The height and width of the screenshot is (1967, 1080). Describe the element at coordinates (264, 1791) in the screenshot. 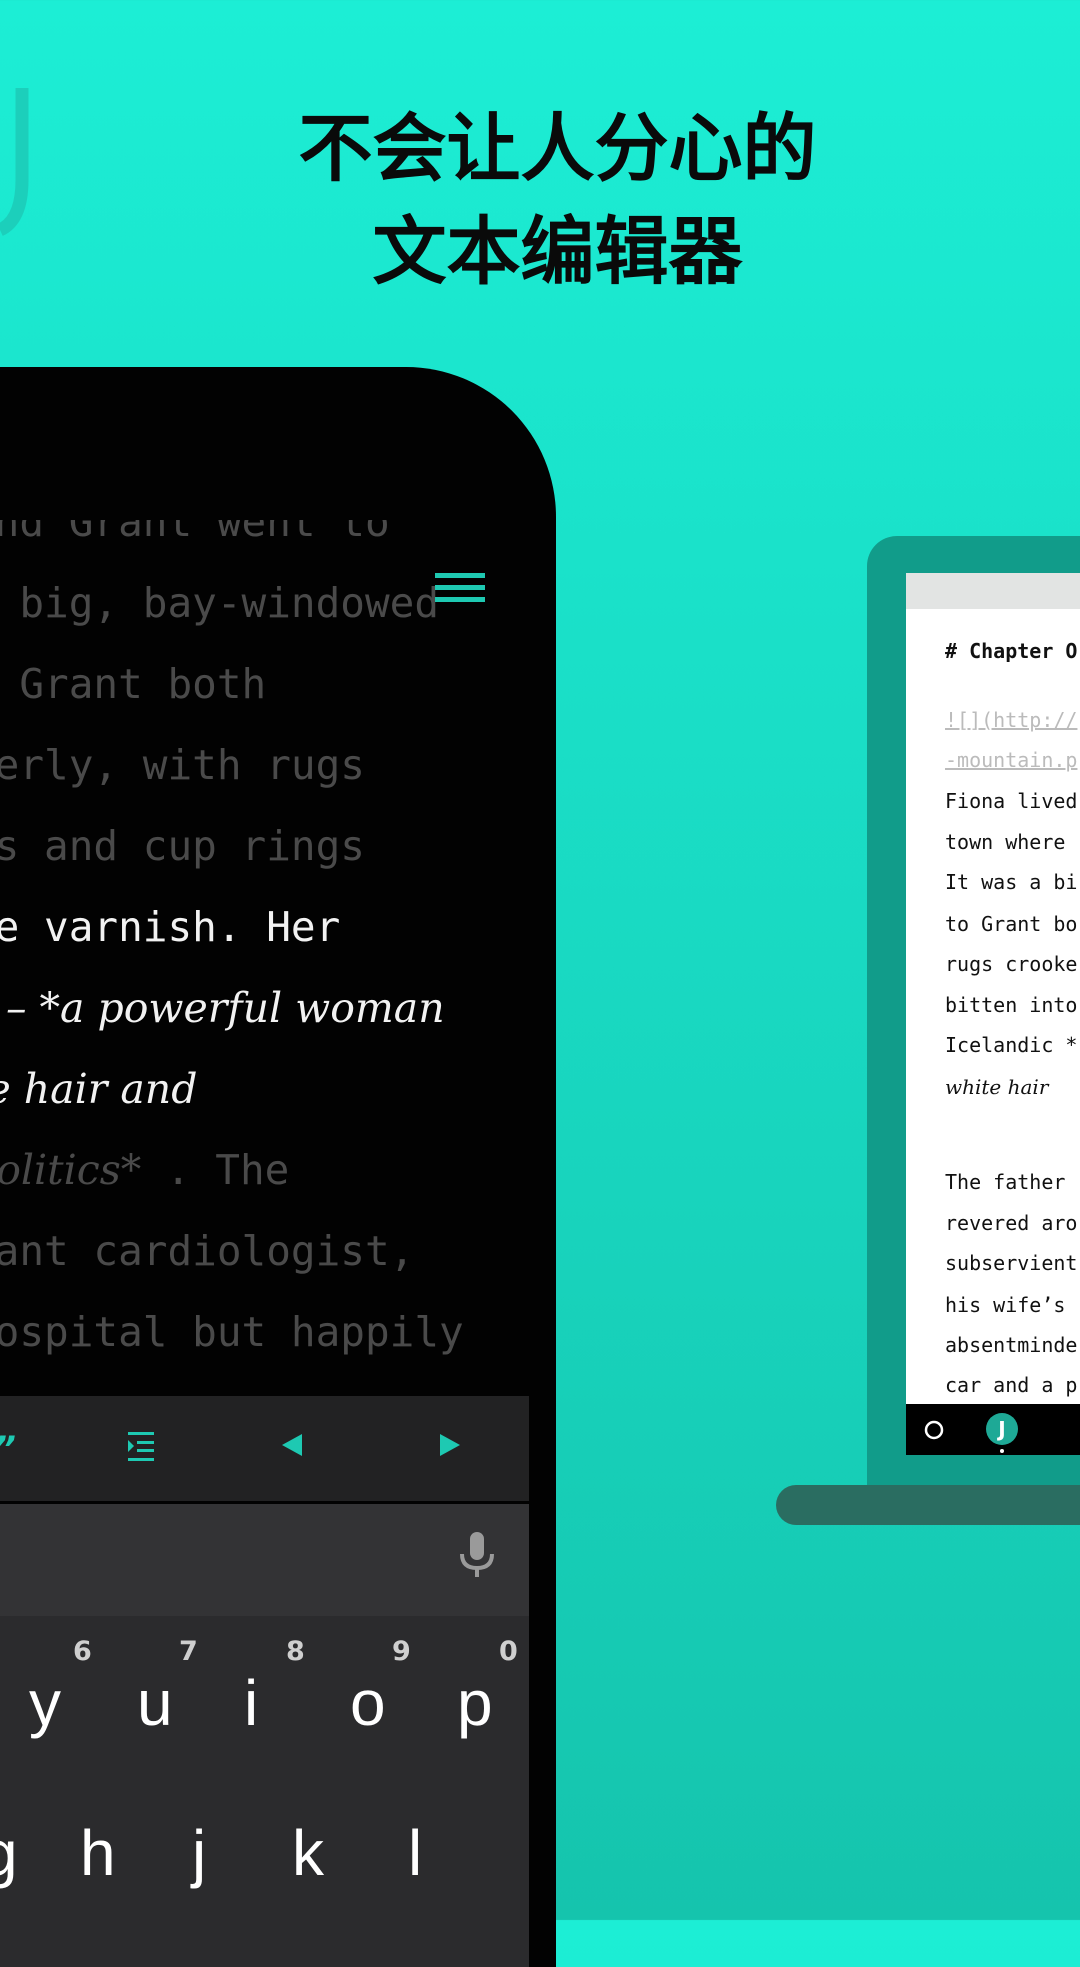

I see `keyboard: 6y 7u 8i 9o 0p gh j k l` at that location.